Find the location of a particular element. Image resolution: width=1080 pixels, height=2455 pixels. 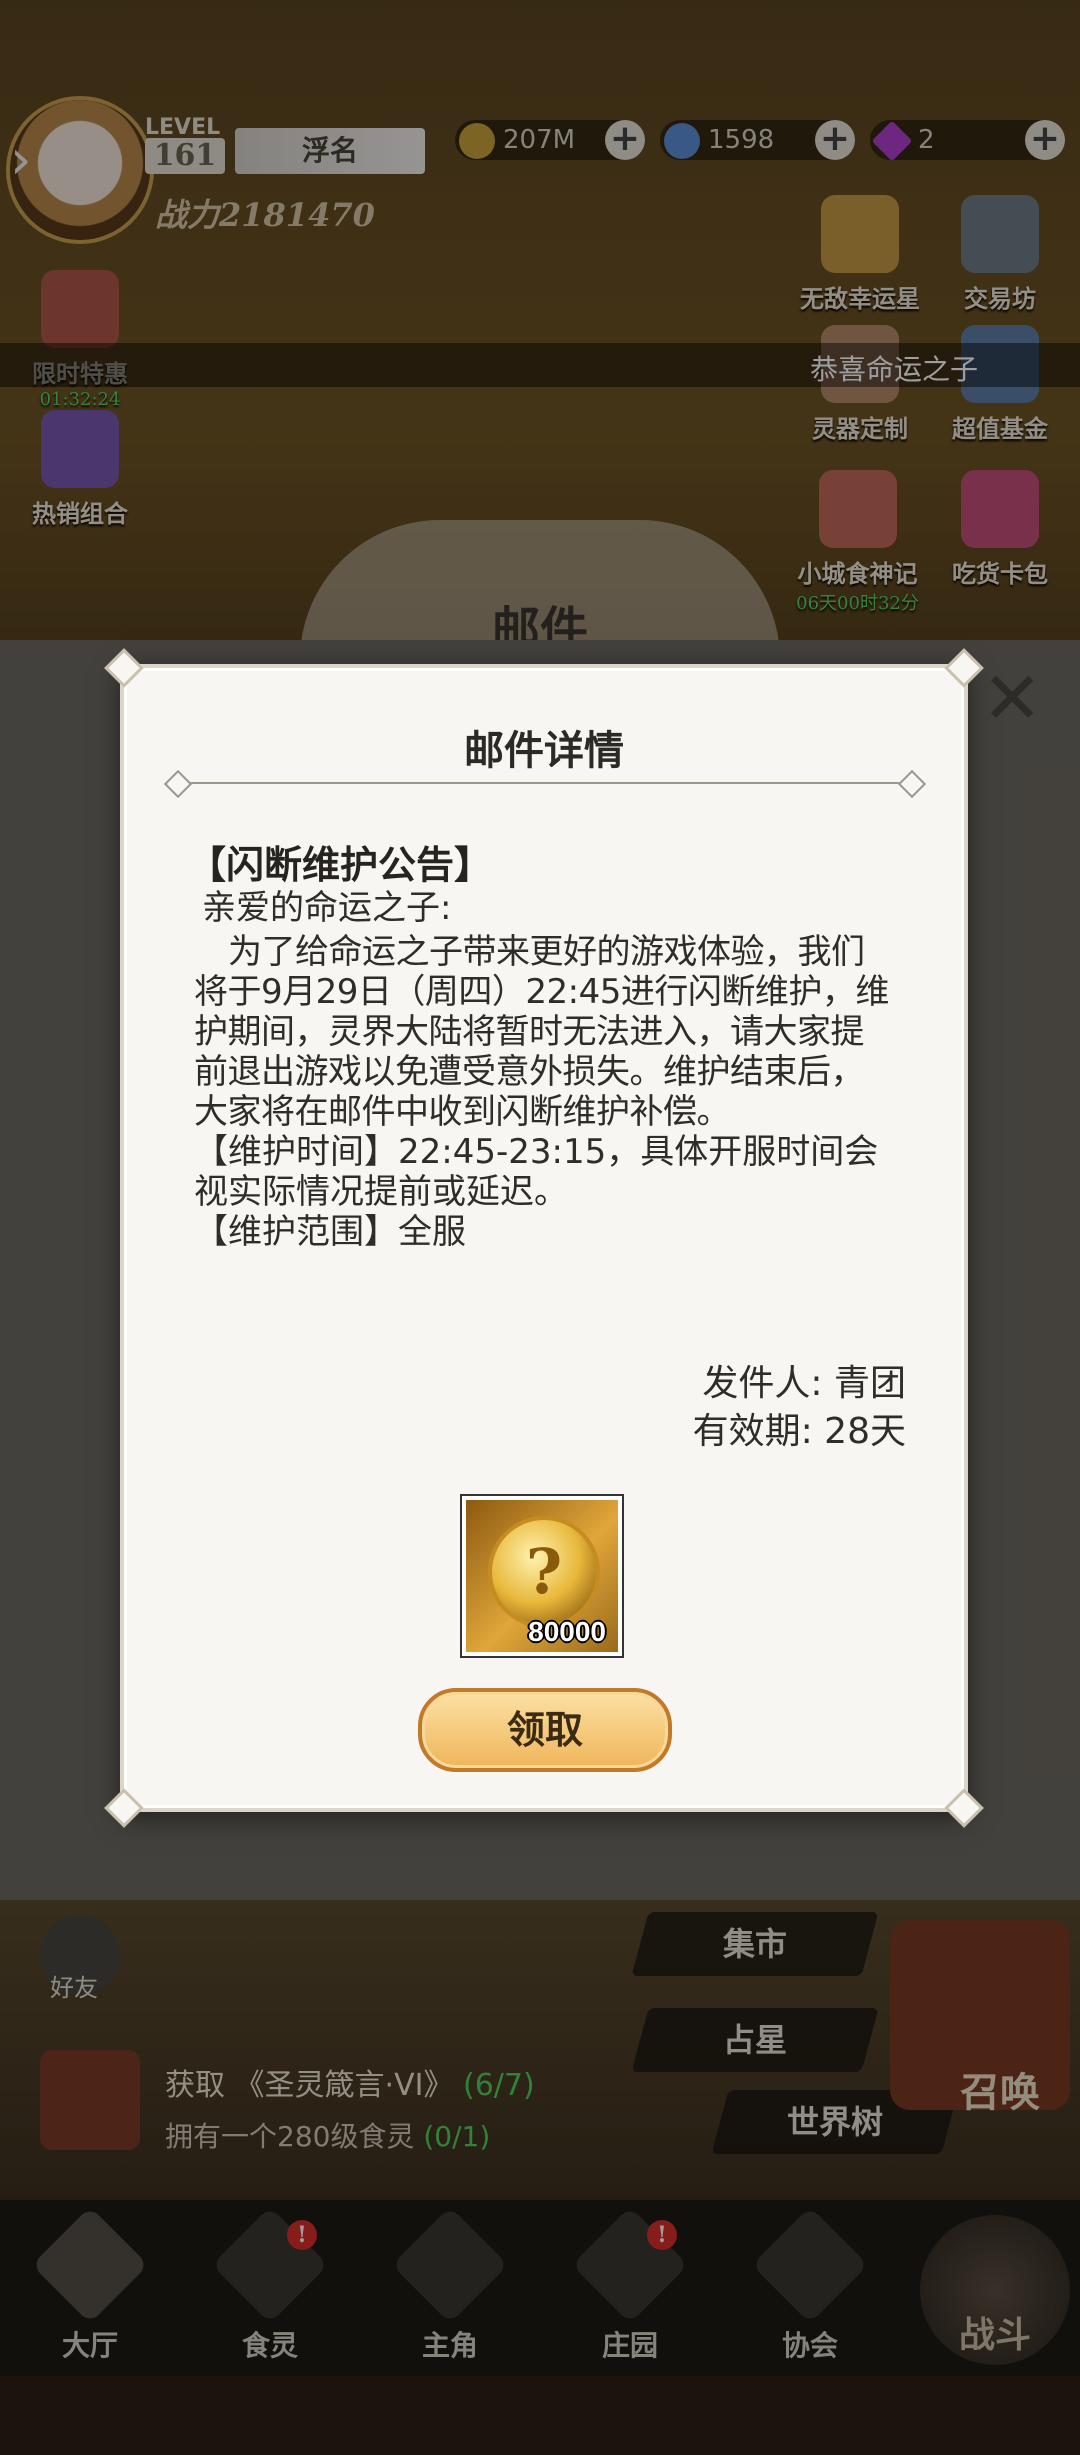

close-icon: ✕ is located at coordinates (1012, 698).